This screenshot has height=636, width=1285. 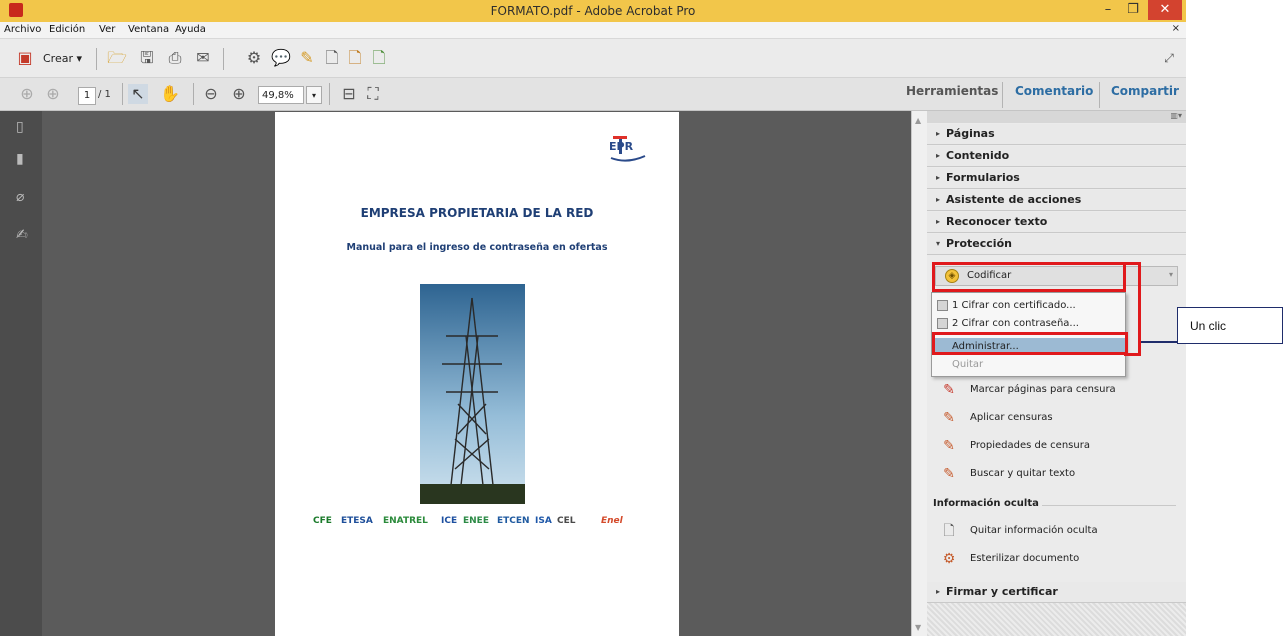 I want to click on export-icon: 🗋, so click(x=355, y=58).